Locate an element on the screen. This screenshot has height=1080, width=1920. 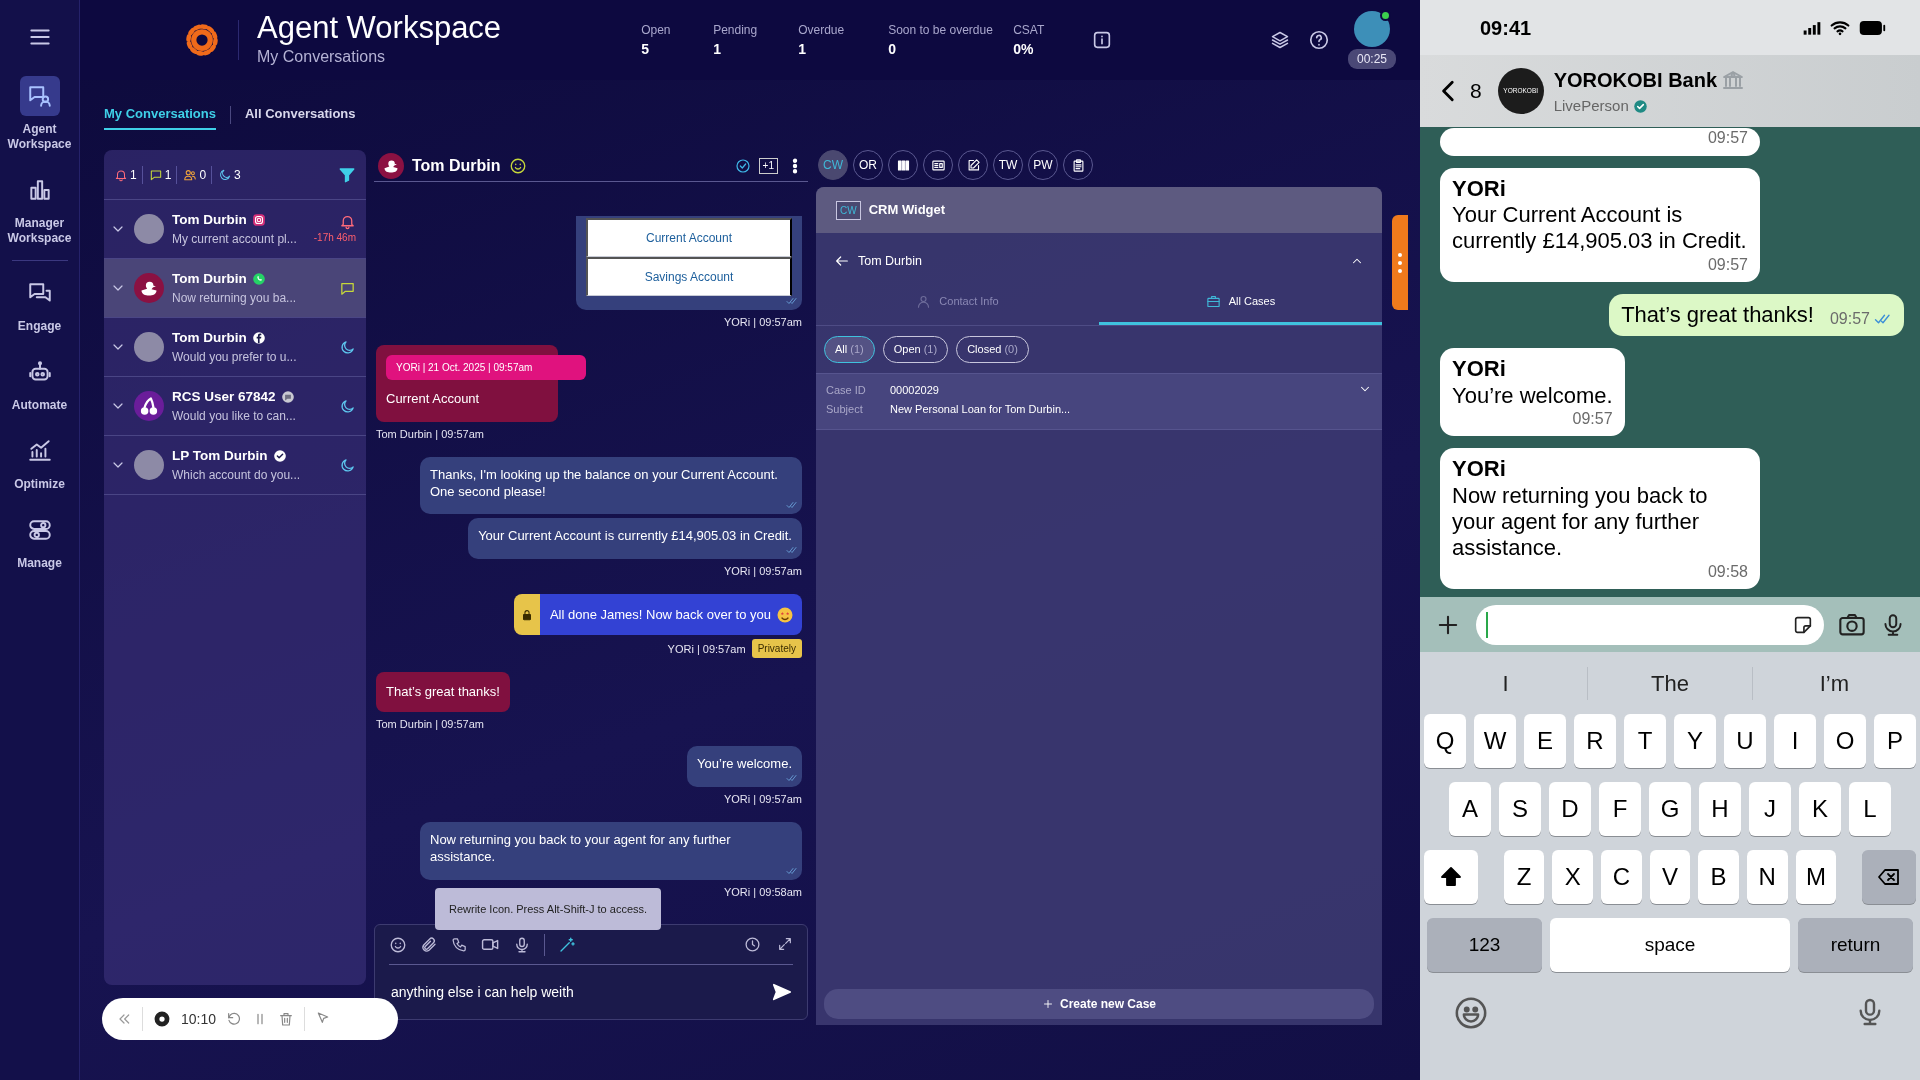
widget-tab: CW is located at coordinates (833, 165).